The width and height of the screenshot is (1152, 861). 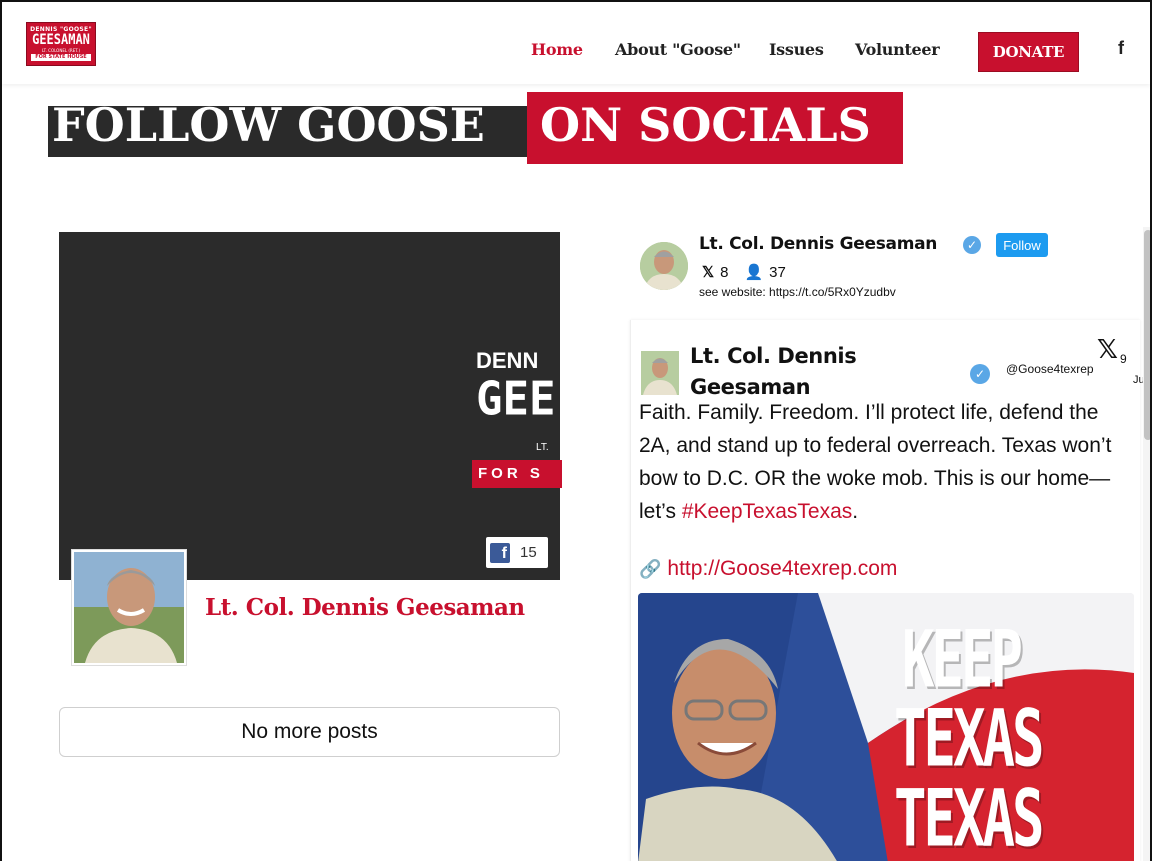 I want to click on x-profile-avatar, so click(x=664, y=266).